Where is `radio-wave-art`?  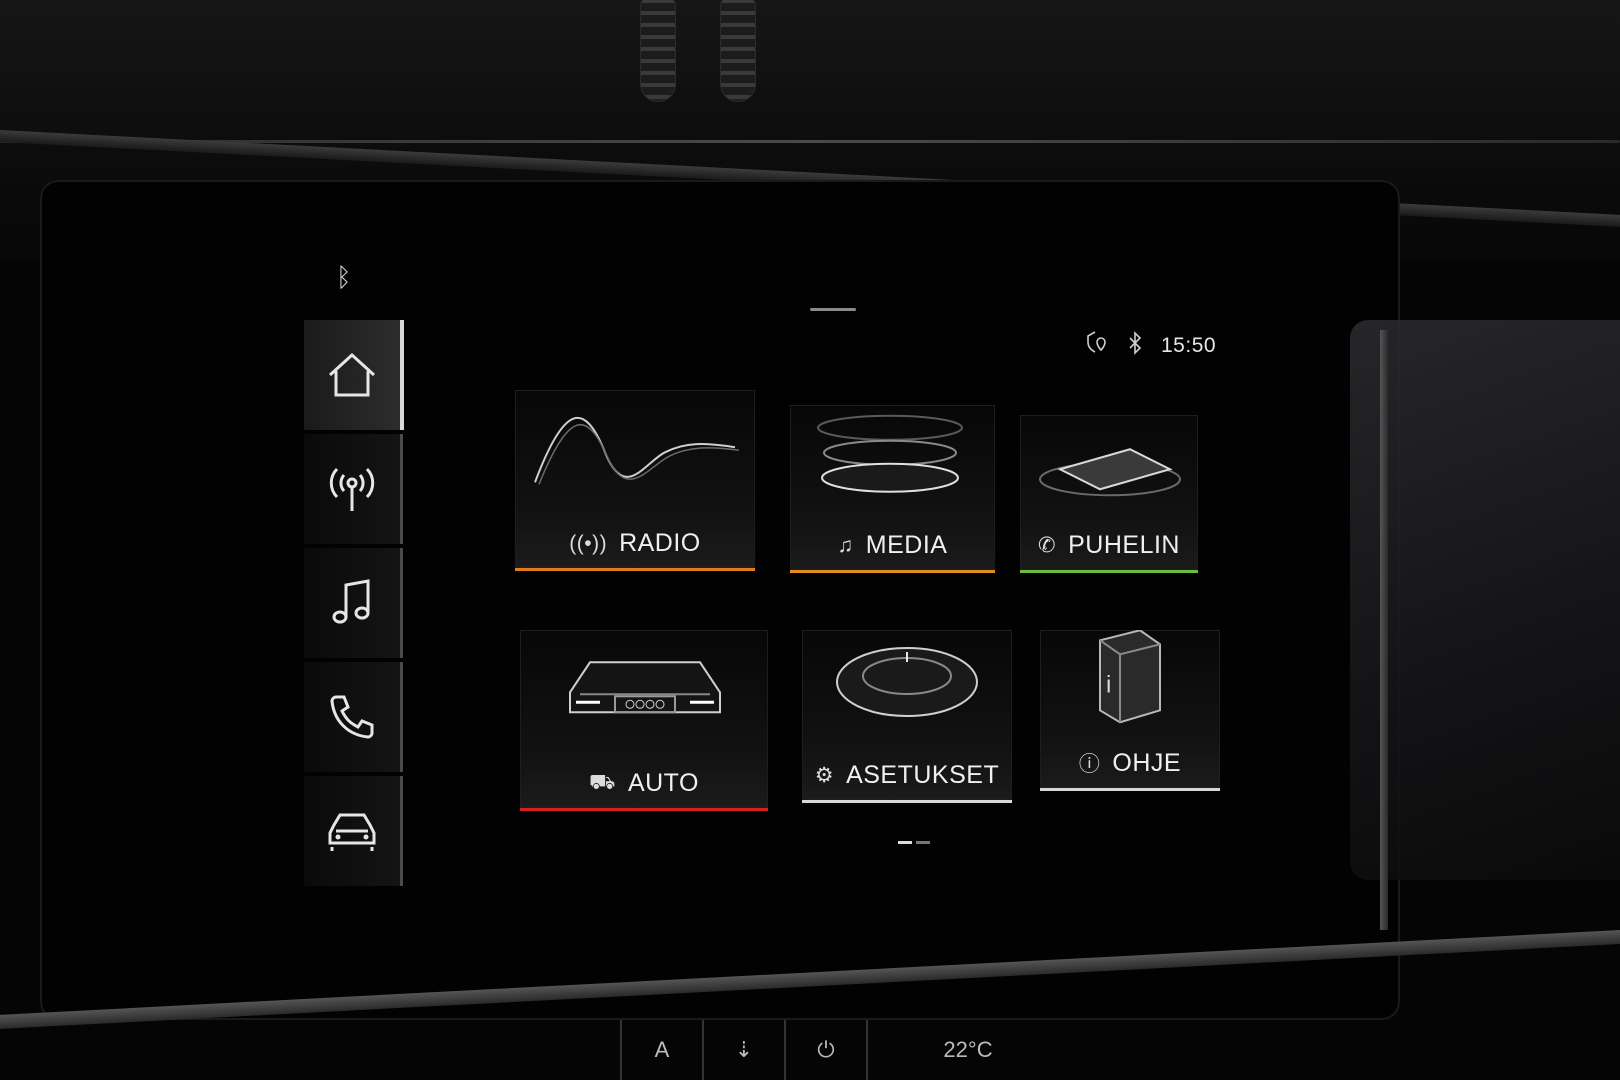
radio-wave-art is located at coordinates (637, 450).